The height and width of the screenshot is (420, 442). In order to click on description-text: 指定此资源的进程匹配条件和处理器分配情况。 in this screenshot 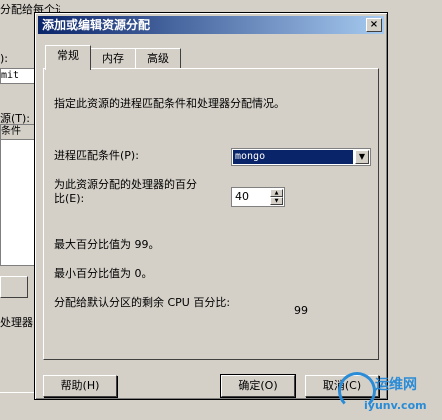, I will do `click(169, 103)`.